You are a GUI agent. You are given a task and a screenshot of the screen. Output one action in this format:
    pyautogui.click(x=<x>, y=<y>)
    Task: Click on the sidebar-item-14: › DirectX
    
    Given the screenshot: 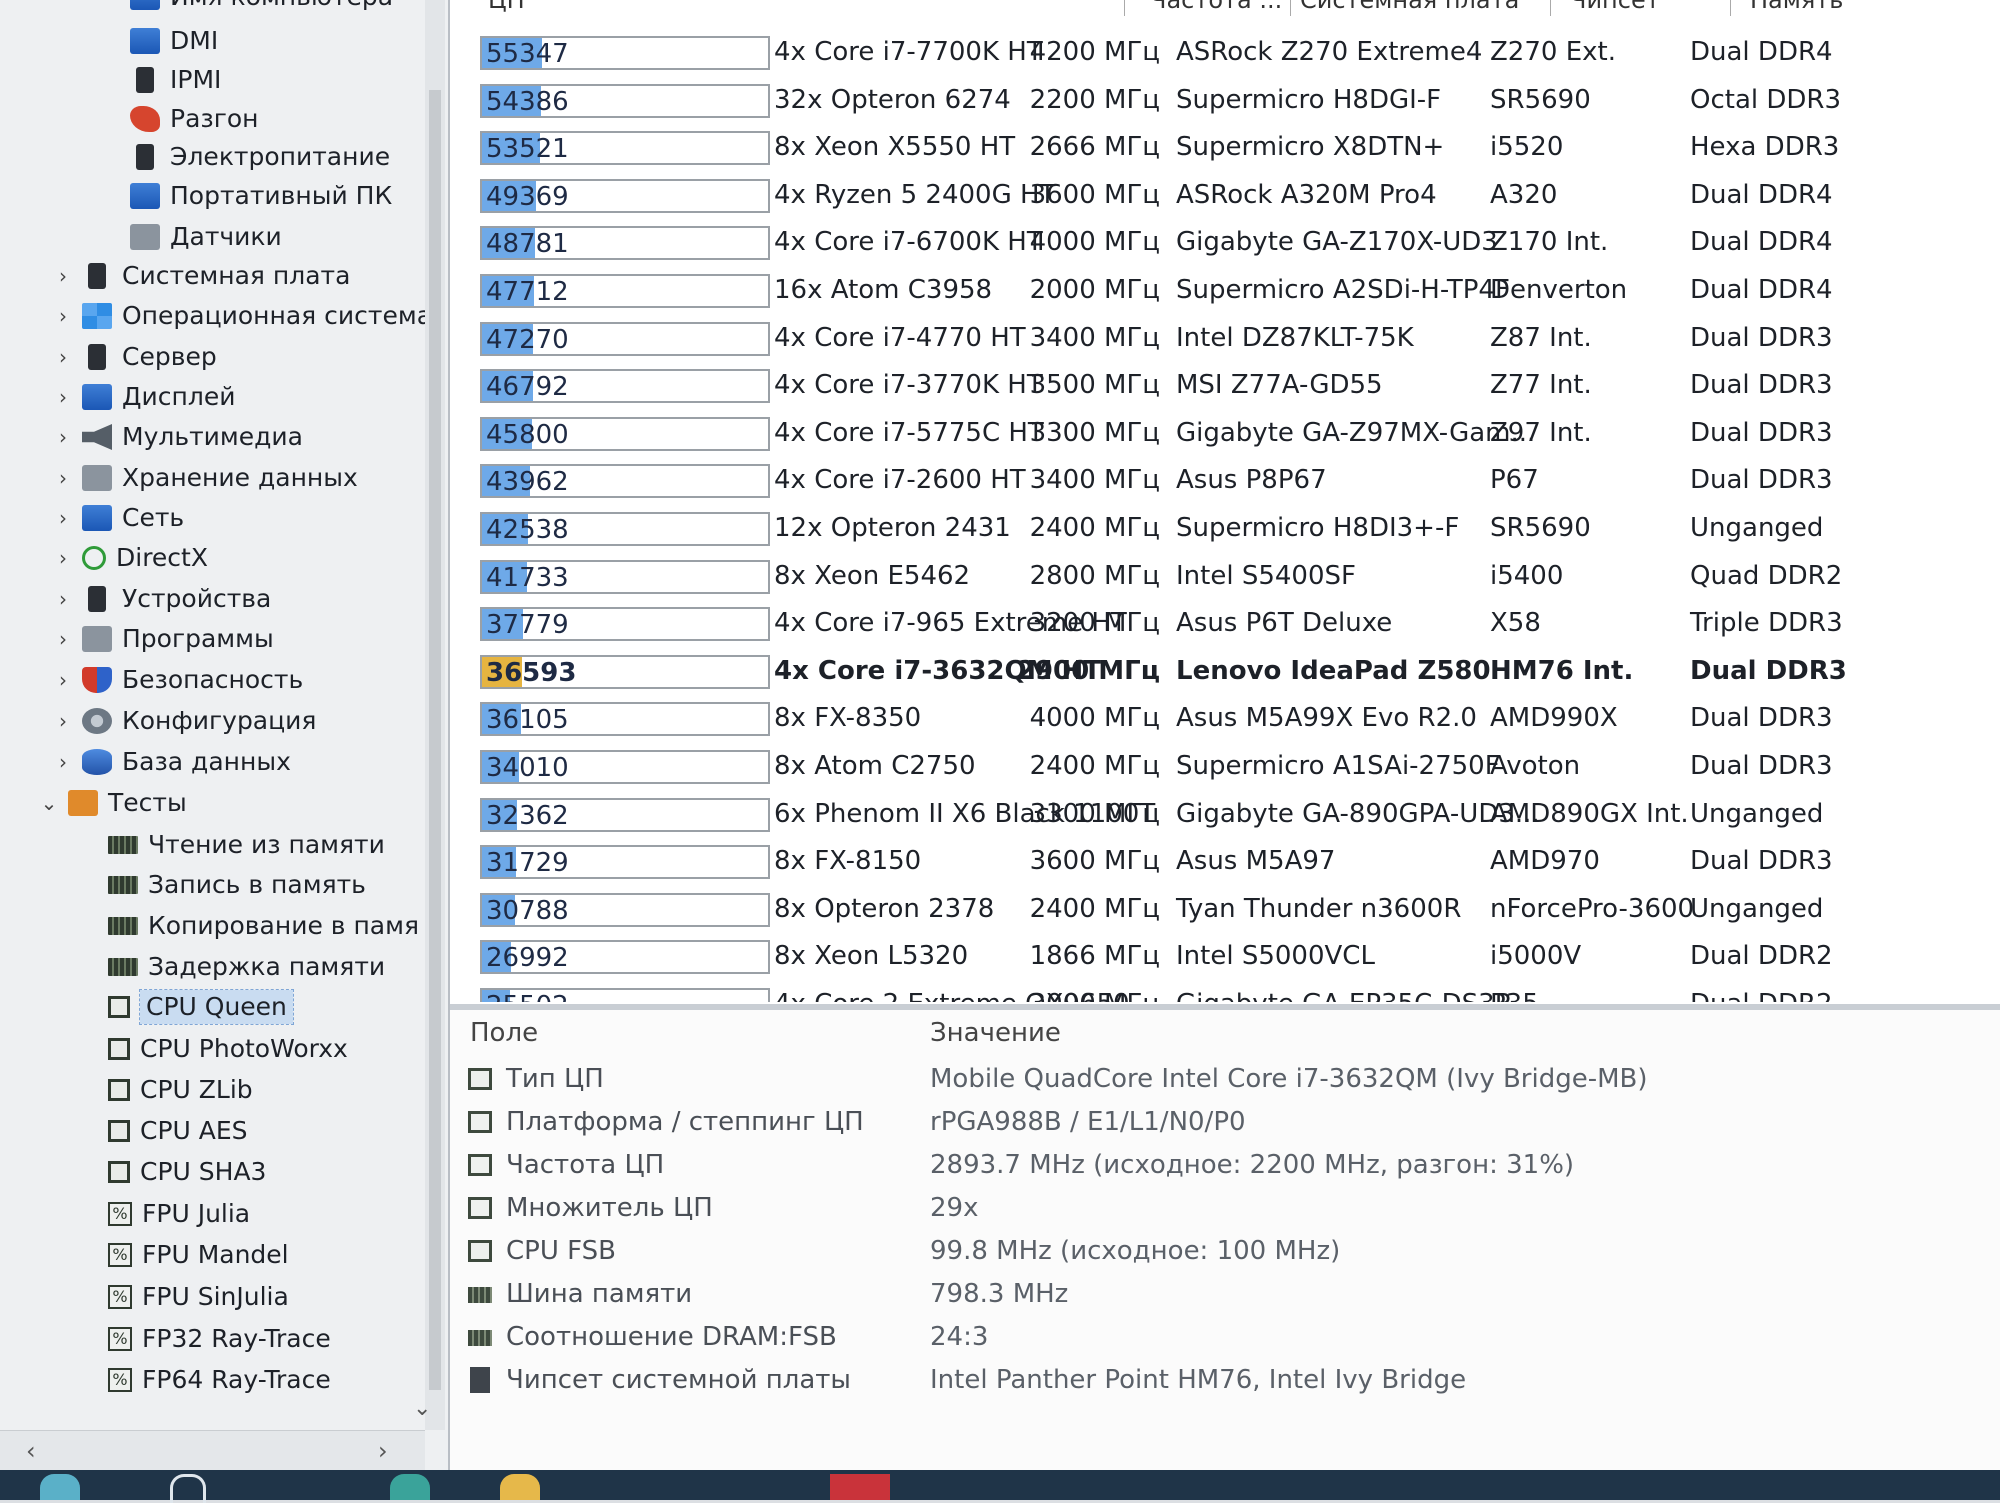 What is the action you would take?
    pyautogui.click(x=129, y=558)
    